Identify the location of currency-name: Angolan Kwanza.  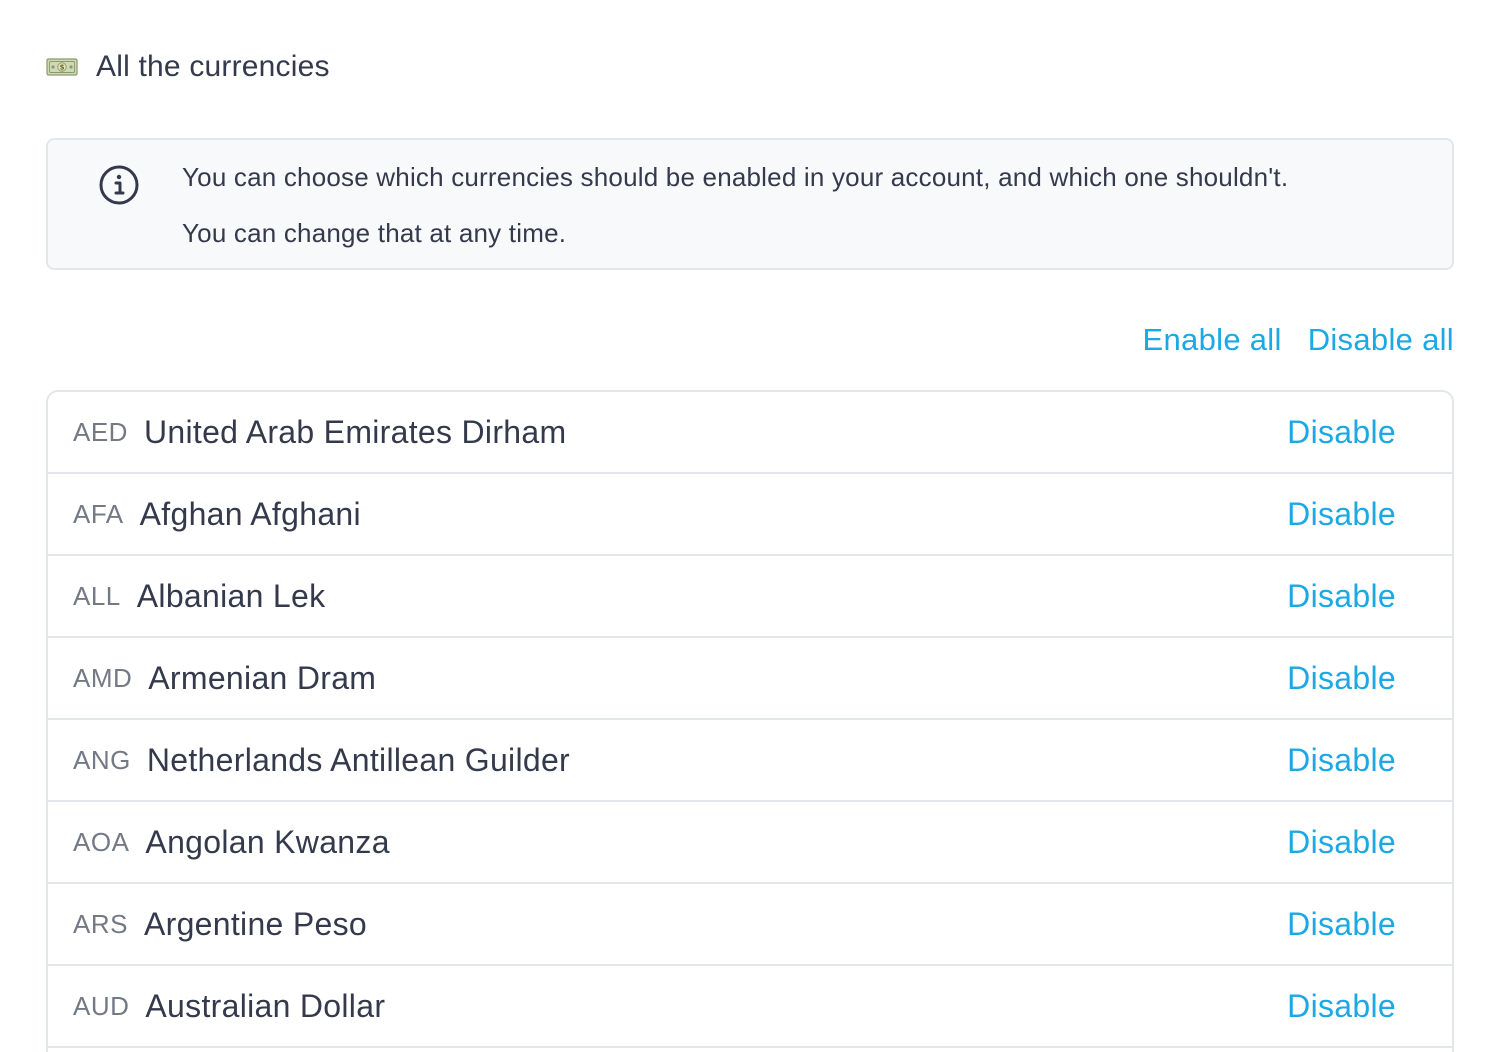
(267, 841).